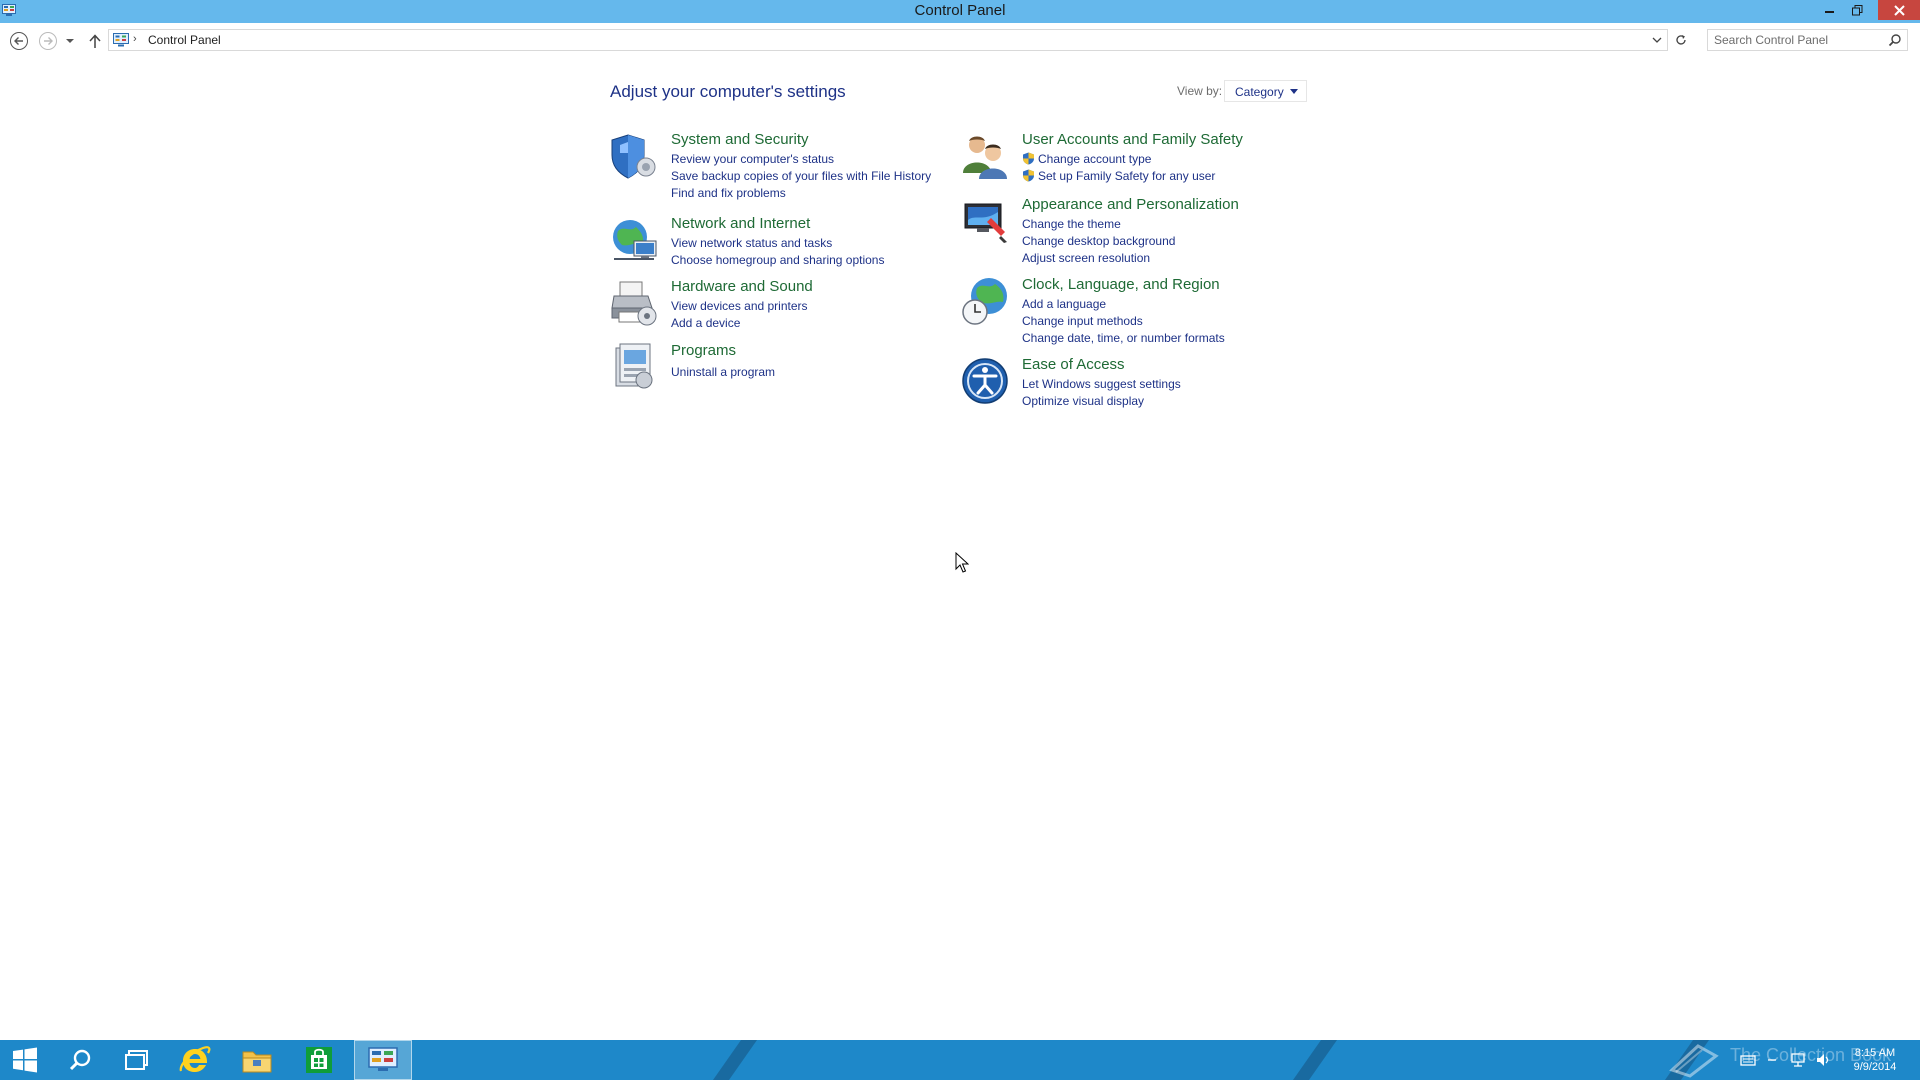 Image resolution: width=1920 pixels, height=1080 pixels. I want to click on up-arrow-icon, so click(95, 41).